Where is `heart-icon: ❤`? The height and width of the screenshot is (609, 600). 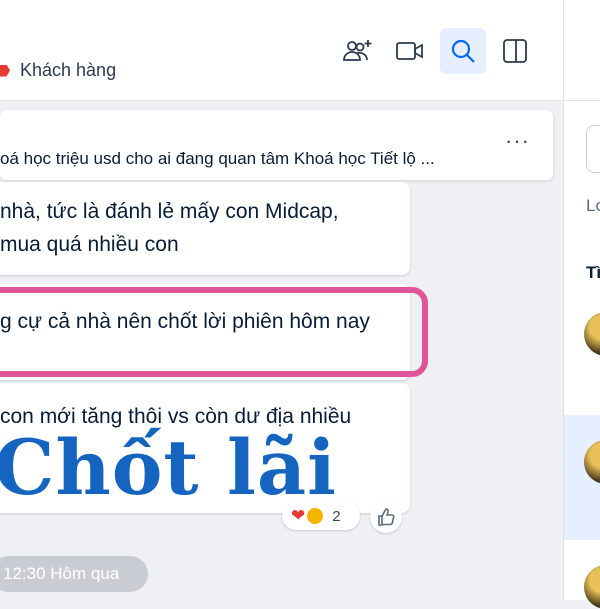
heart-icon: ❤ is located at coordinates (298, 515).